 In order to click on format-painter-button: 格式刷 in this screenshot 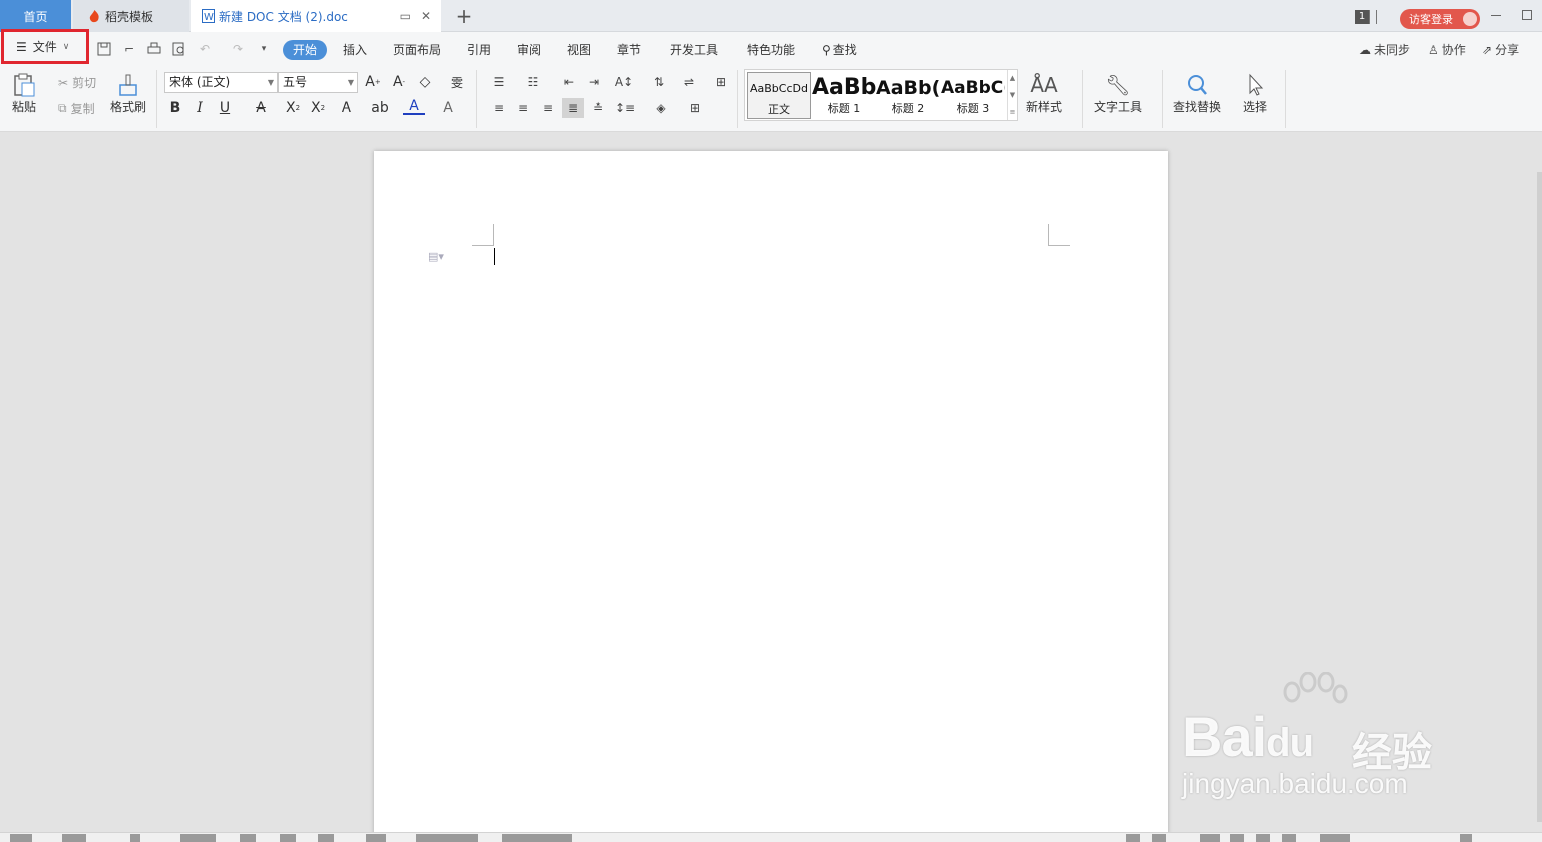, I will do `click(128, 93)`.